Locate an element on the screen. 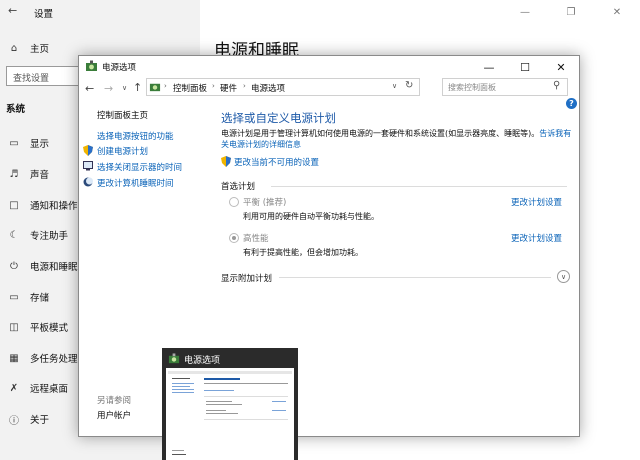  mini-divider is located at coordinates (246, 396).